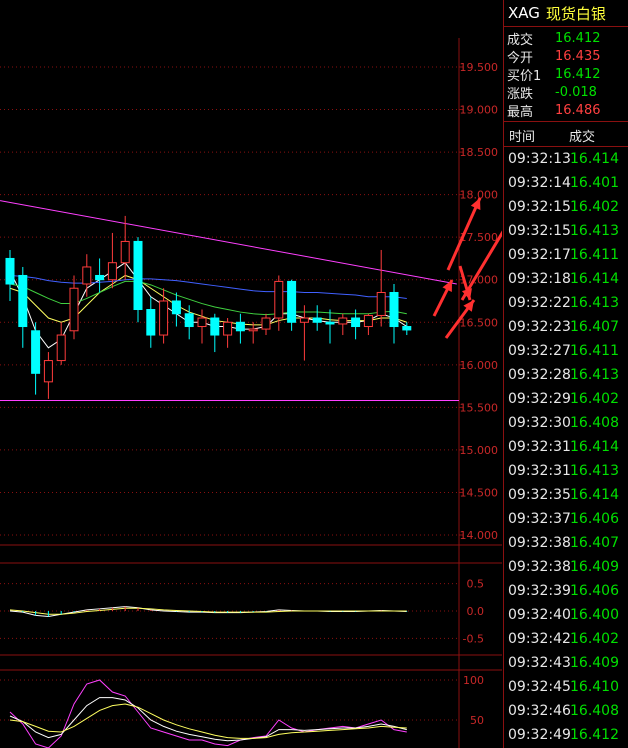  What do you see at coordinates (539, 519) in the screenshot?
I see `tick-time: 09:32:37` at bounding box center [539, 519].